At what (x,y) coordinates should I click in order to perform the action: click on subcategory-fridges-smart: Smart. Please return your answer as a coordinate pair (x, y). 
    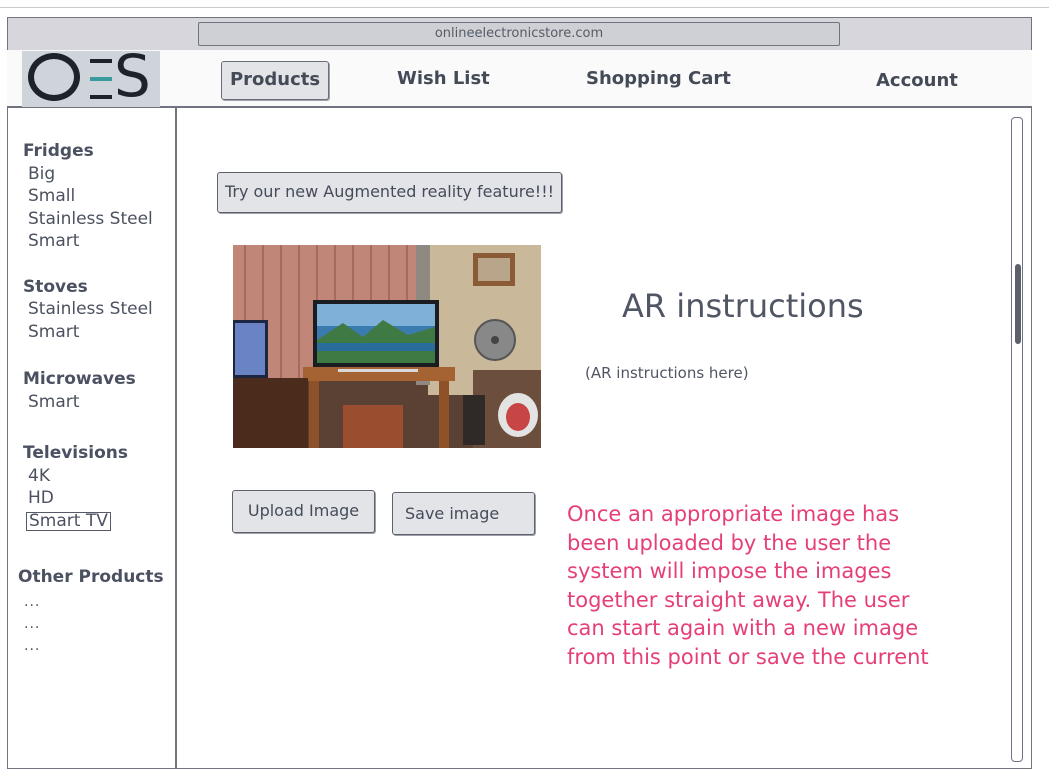
    Looking at the image, I should click on (53, 241).